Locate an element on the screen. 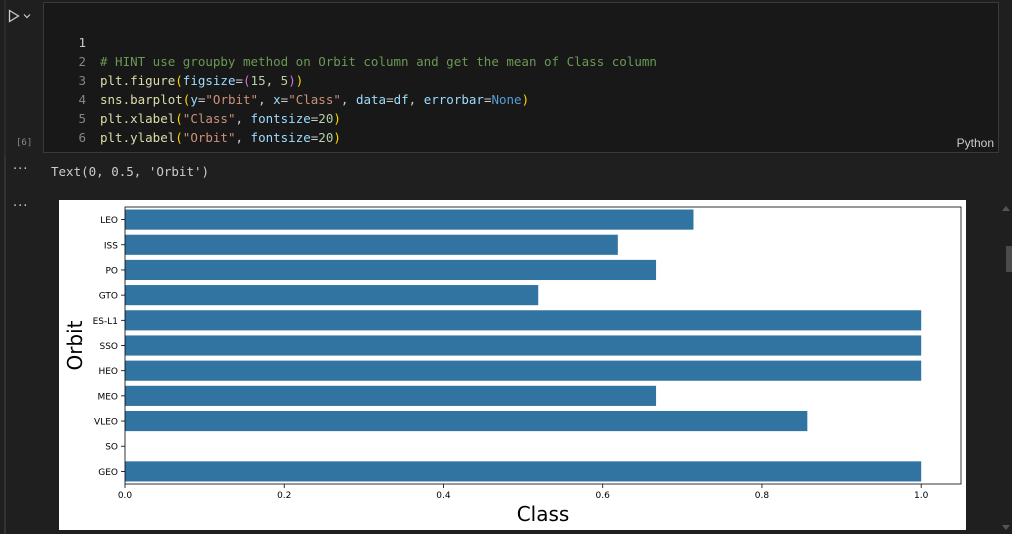 The image size is (1012, 534). code-token: errorbar is located at coordinates (453, 99).